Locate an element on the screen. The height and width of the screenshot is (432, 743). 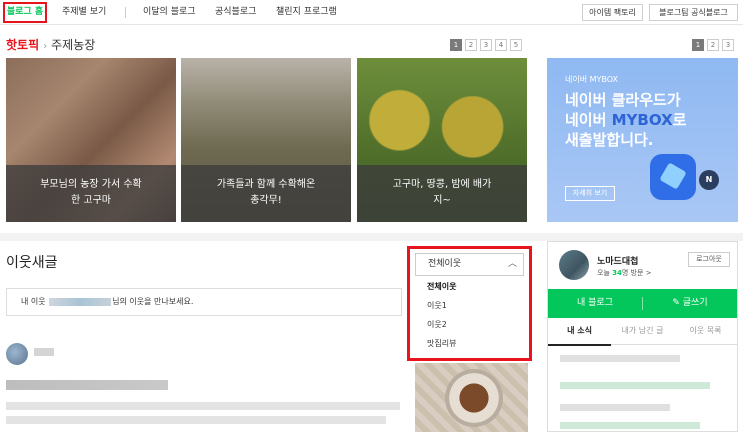
caption-line: 총각무! is located at coordinates (266, 200).